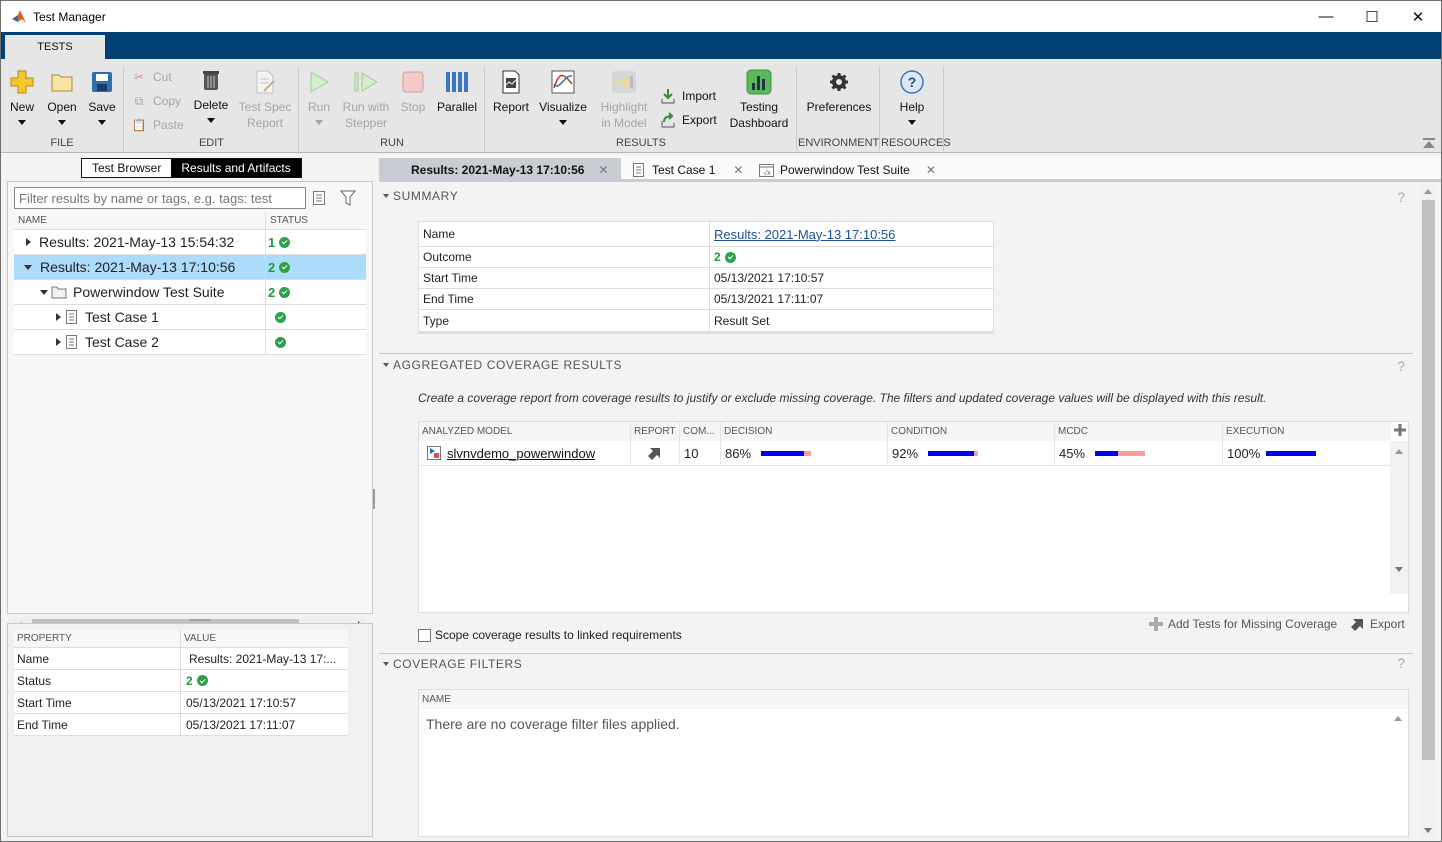 The height and width of the screenshot is (842, 1442). I want to click on summary-section-toggle: SUMMARY, so click(420, 196).